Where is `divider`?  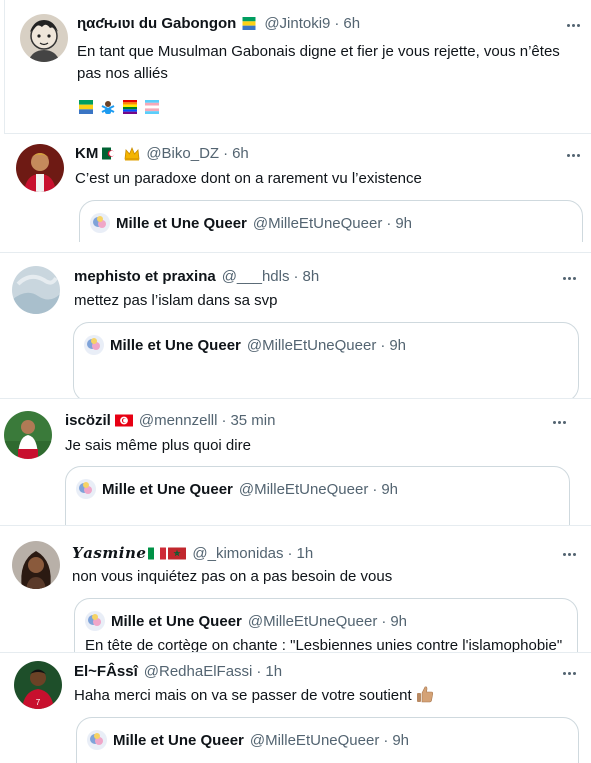
divider is located at coordinates (4, 66).